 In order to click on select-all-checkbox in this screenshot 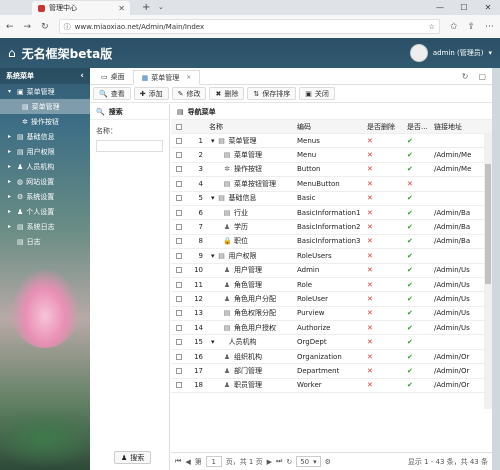, I will do `click(178, 126)`.